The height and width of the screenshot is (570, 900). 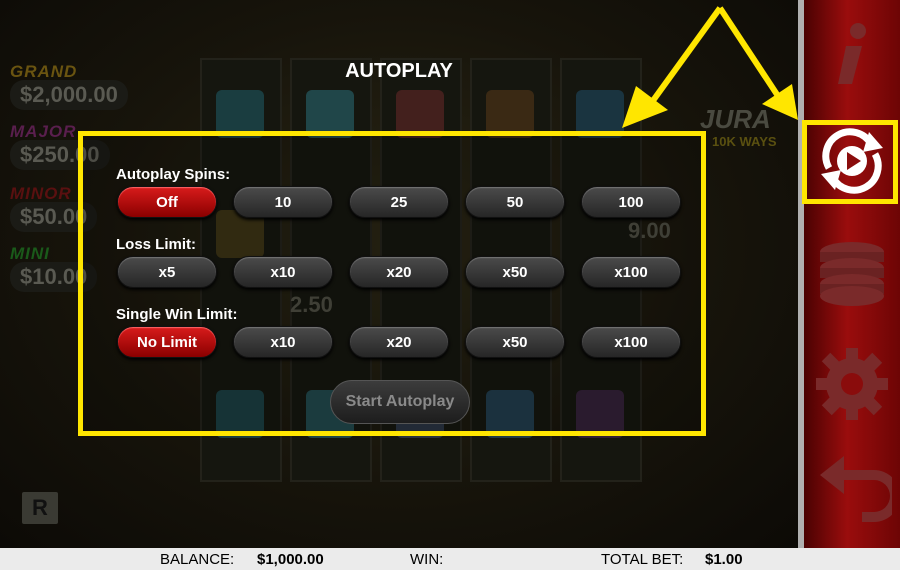 I want to click on spins-option-100: 100, so click(x=631, y=202).